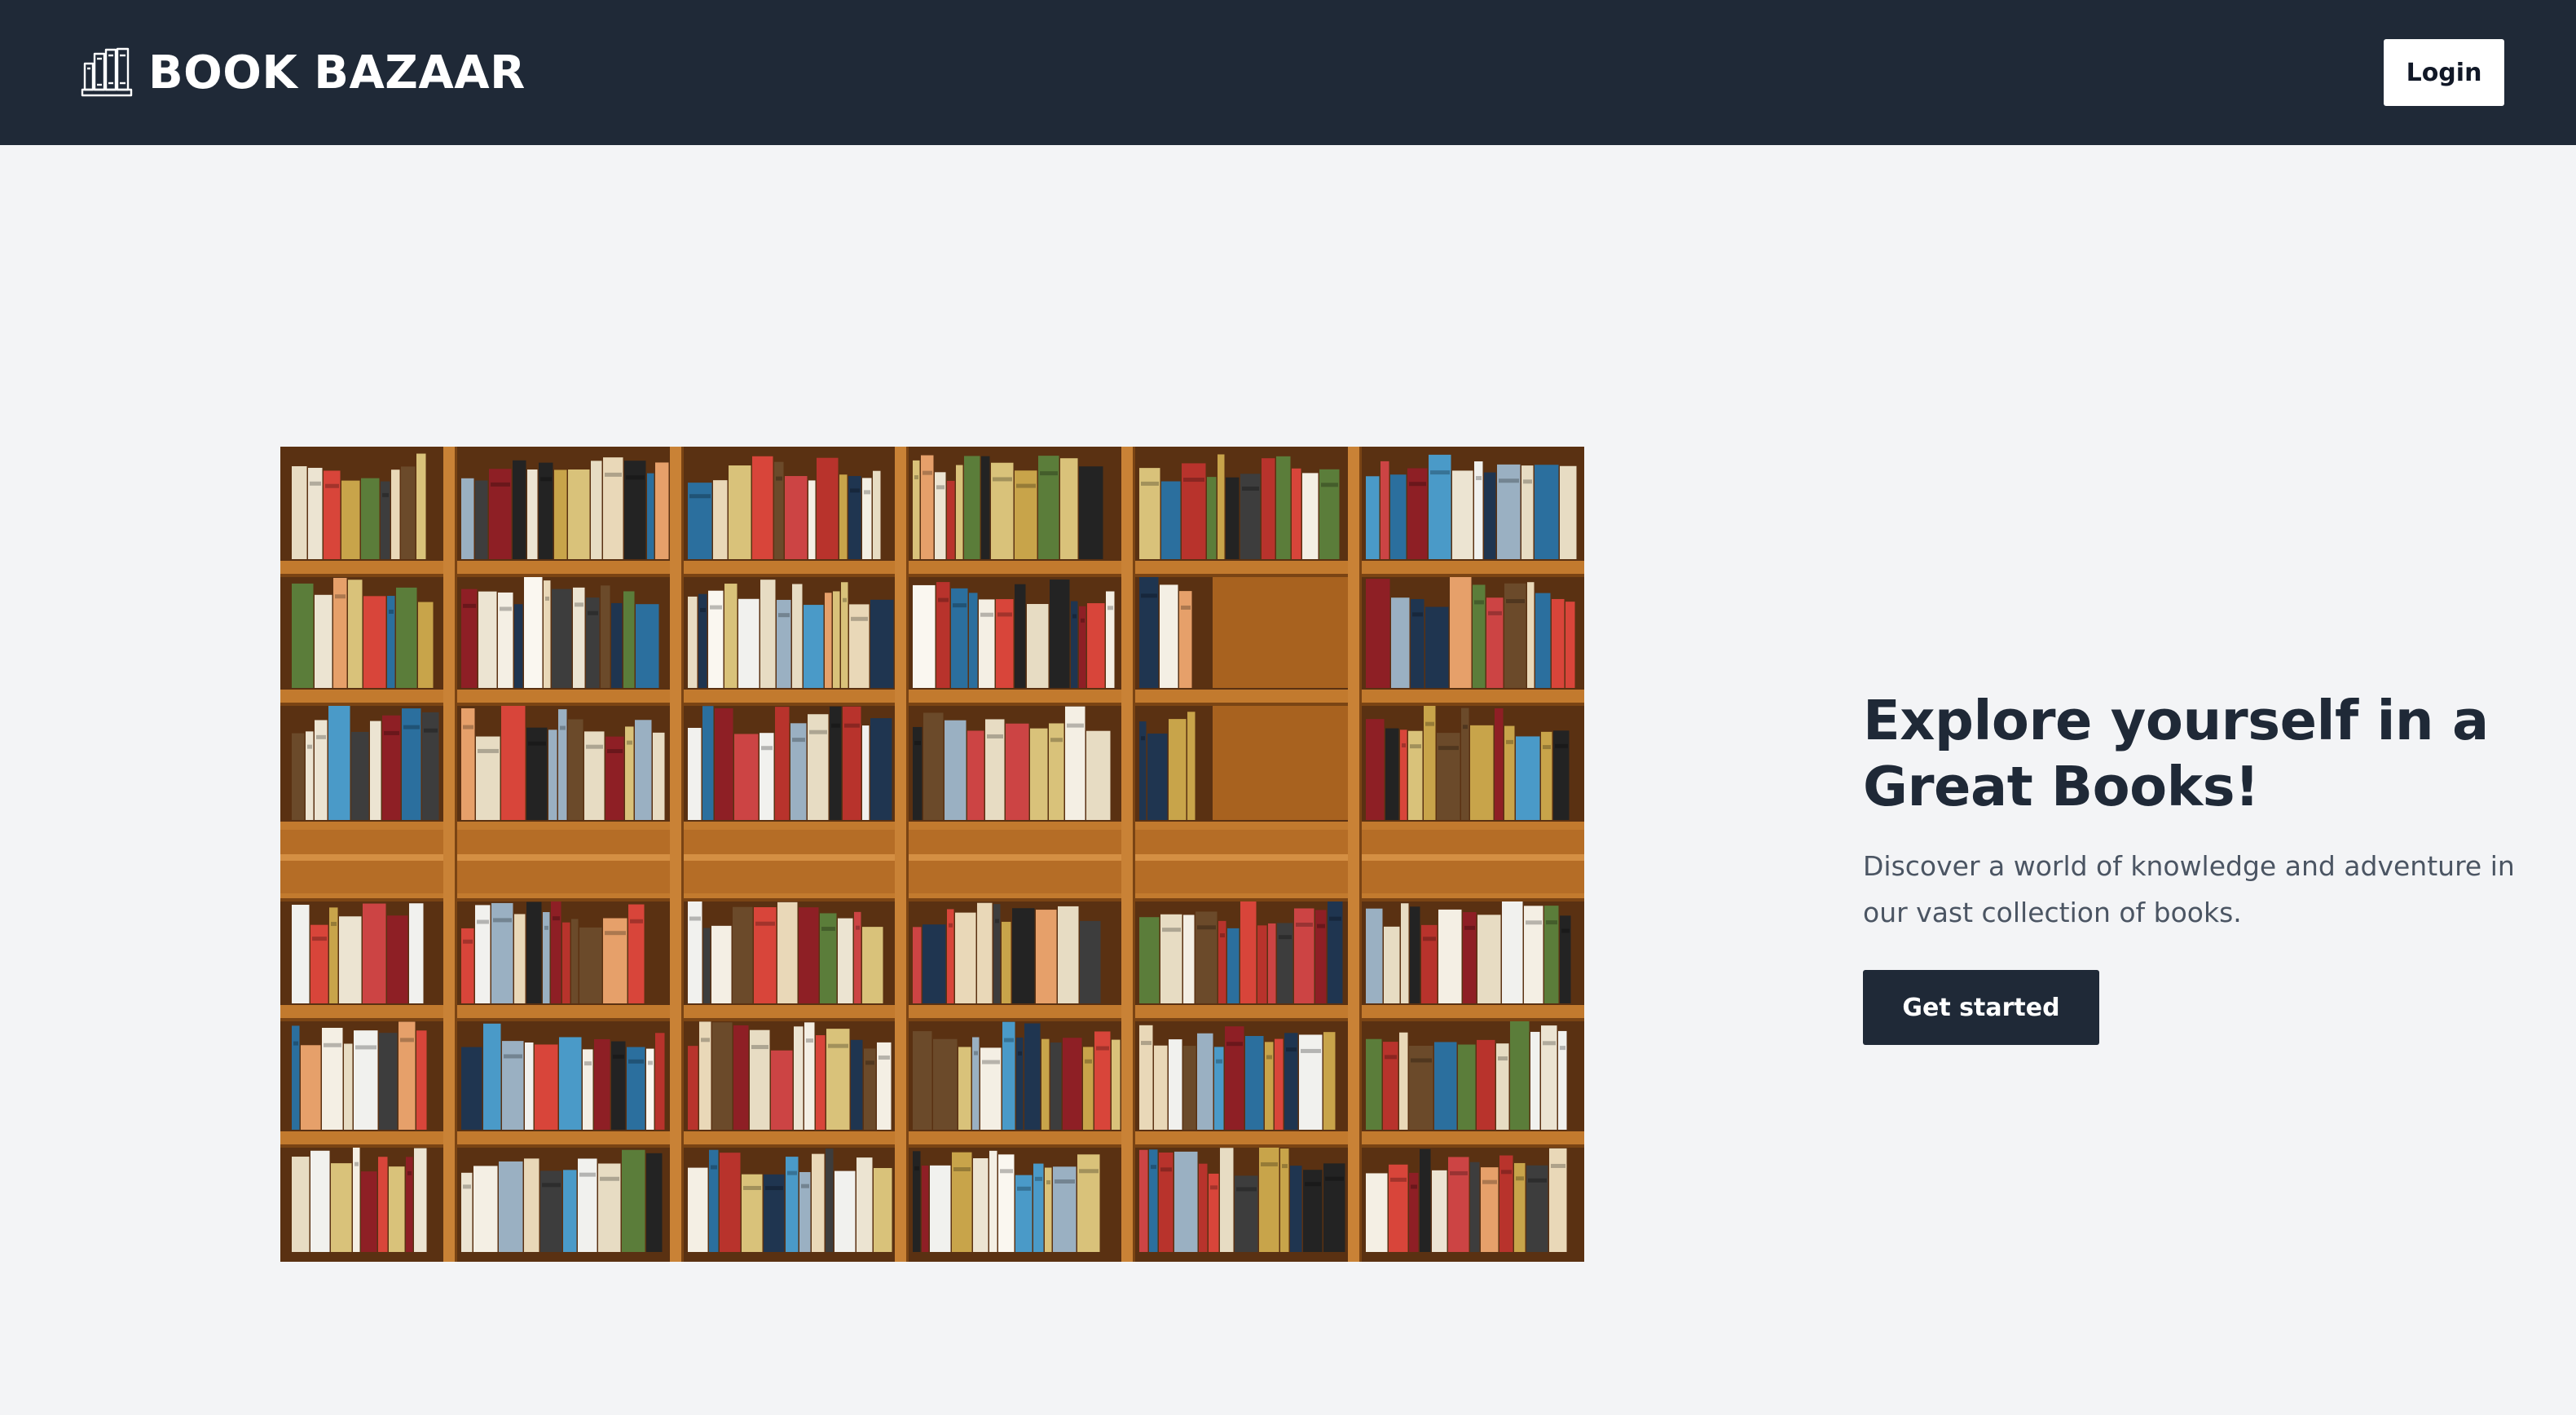 The height and width of the screenshot is (1415, 2576). I want to click on bookshelf-icon, so click(107, 72).